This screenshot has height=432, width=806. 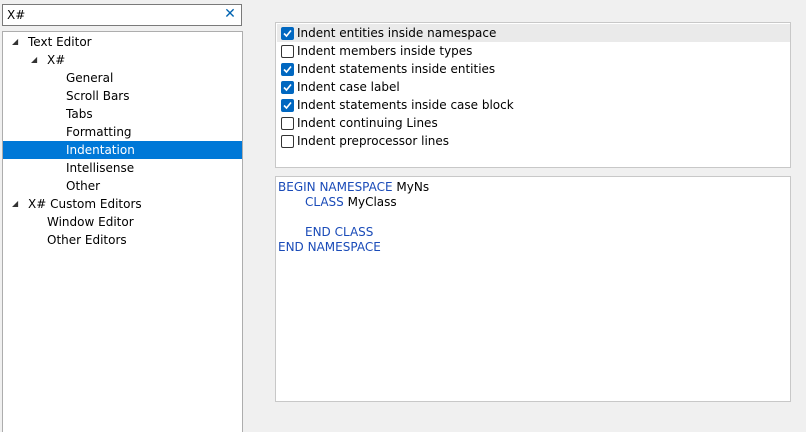 I want to click on code-line: CLASS MyClass, so click(x=351, y=202).